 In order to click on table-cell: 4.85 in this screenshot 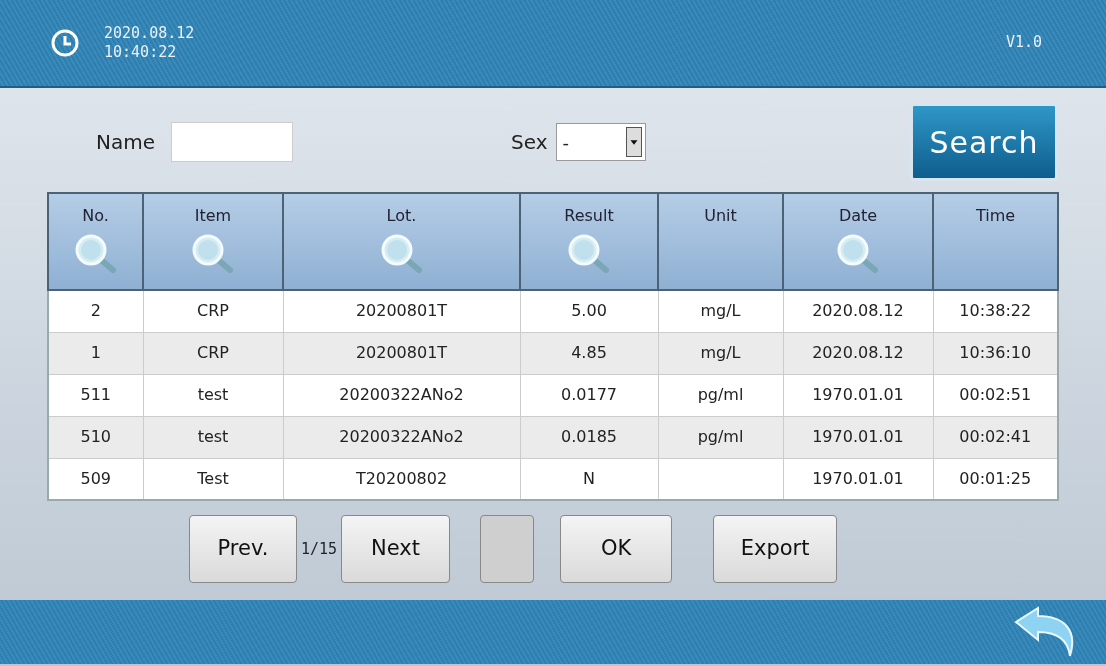, I will do `click(589, 353)`.